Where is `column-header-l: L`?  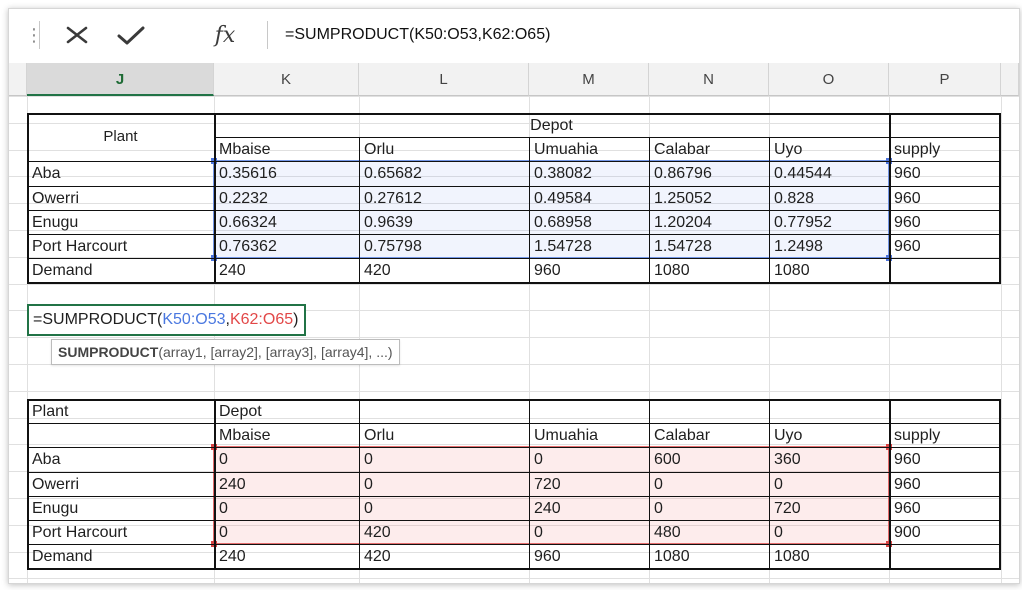
column-header-l: L is located at coordinates (444, 79).